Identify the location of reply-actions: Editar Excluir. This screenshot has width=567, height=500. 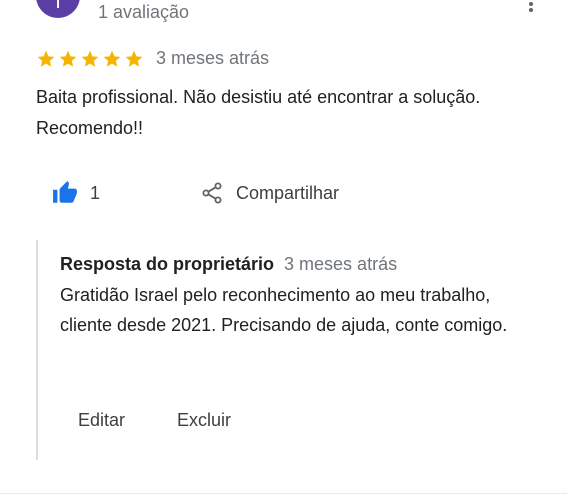
(154, 420).